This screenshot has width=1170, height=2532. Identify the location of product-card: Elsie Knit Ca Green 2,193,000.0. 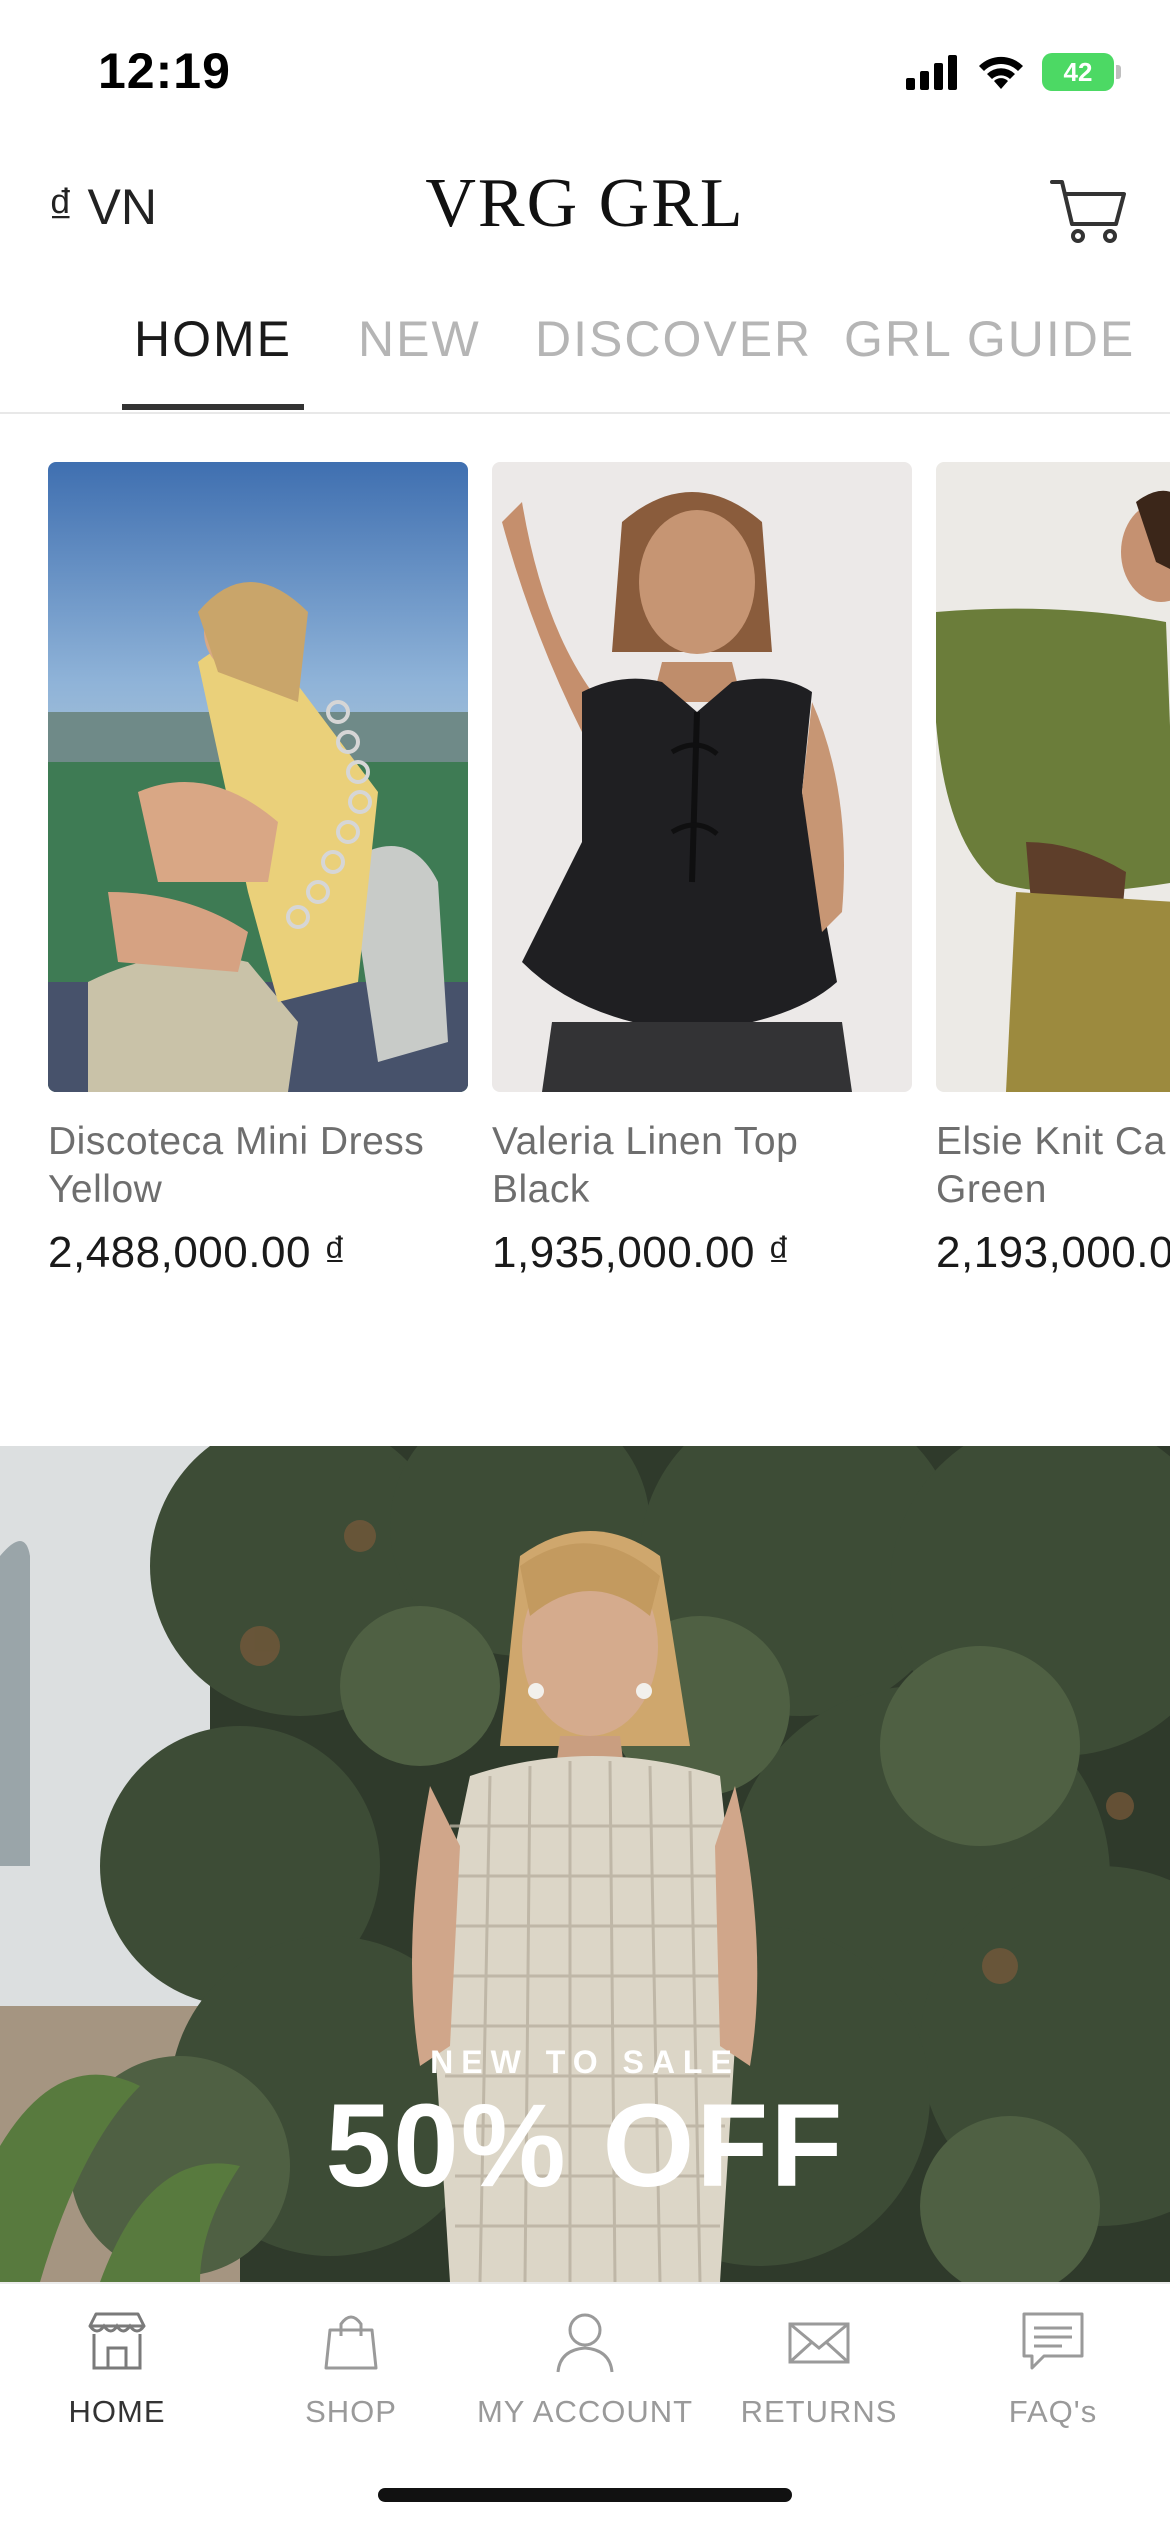
(1053, 870).